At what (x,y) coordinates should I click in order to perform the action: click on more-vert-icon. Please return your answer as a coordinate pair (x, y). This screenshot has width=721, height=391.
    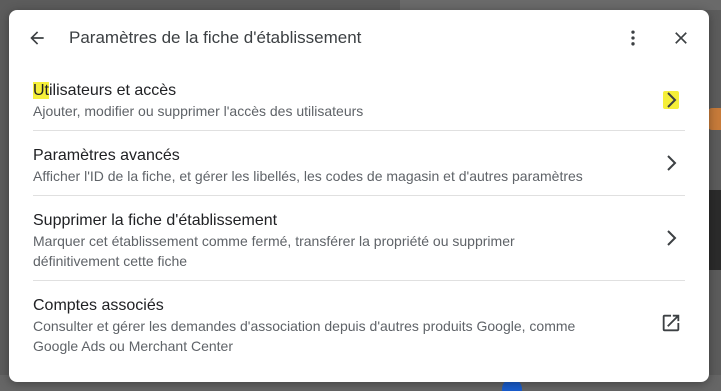
    Looking at the image, I should click on (633, 38).